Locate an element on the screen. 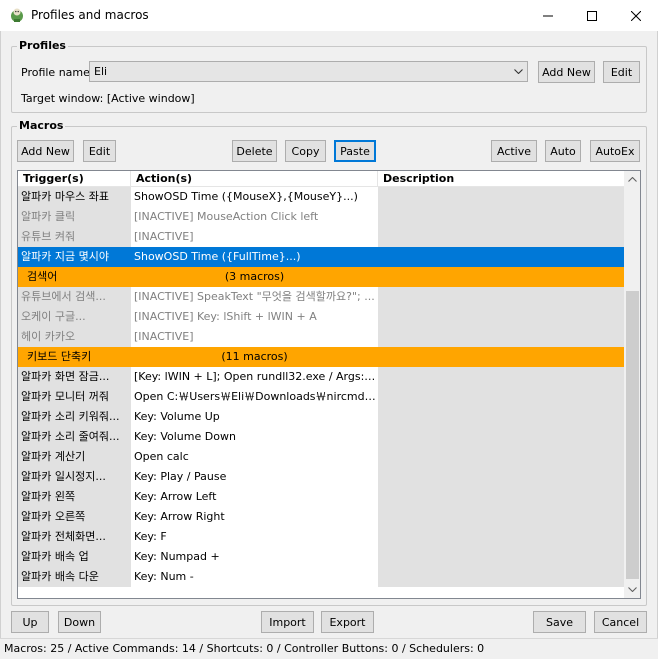 The height and width of the screenshot is (659, 658). table-row: 알파카 소리 키워줘... Key: Volume Up is located at coordinates (321, 417).